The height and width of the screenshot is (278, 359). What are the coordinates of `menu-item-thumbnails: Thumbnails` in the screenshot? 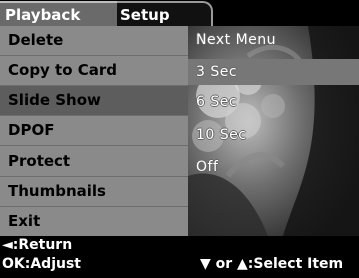 It's located at (94, 191).